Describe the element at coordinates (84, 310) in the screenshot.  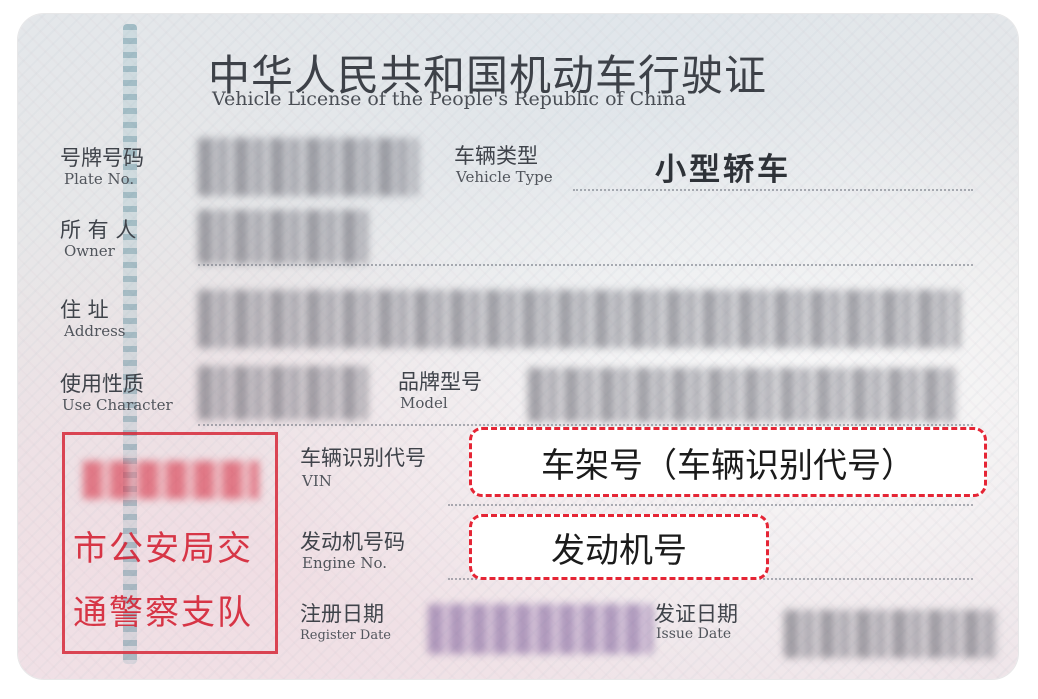
I see `address-label-cn: 住 址` at that location.